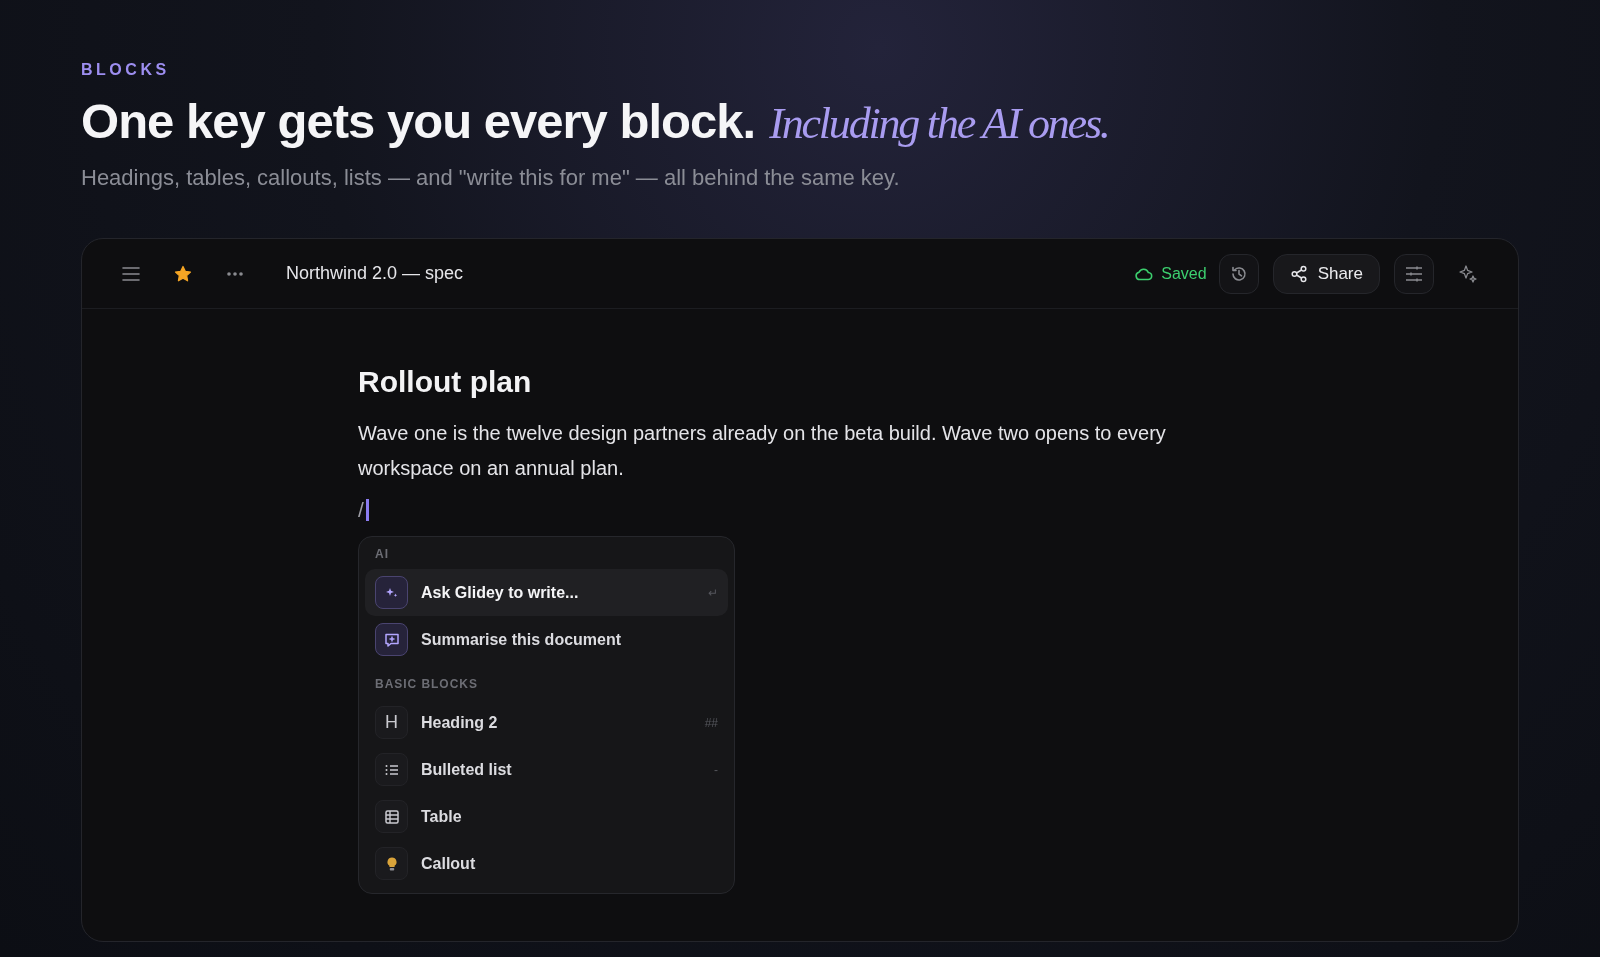 This screenshot has width=1600, height=957. What do you see at coordinates (1184, 273) in the screenshot?
I see `saved-status: Saved` at bounding box center [1184, 273].